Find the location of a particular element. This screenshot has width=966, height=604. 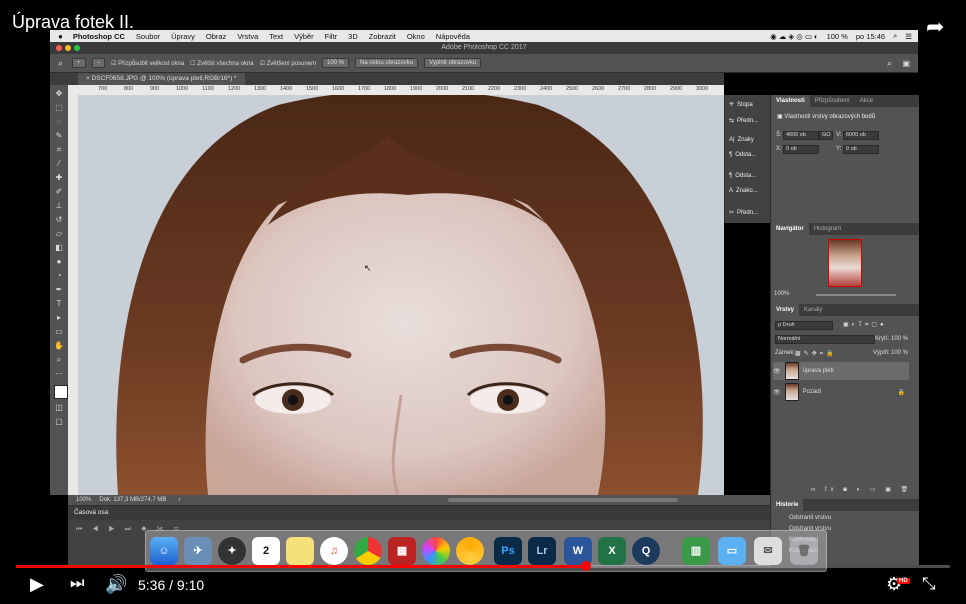

strip-item-znaky: A| Znaky is located at coordinates (741, 140).